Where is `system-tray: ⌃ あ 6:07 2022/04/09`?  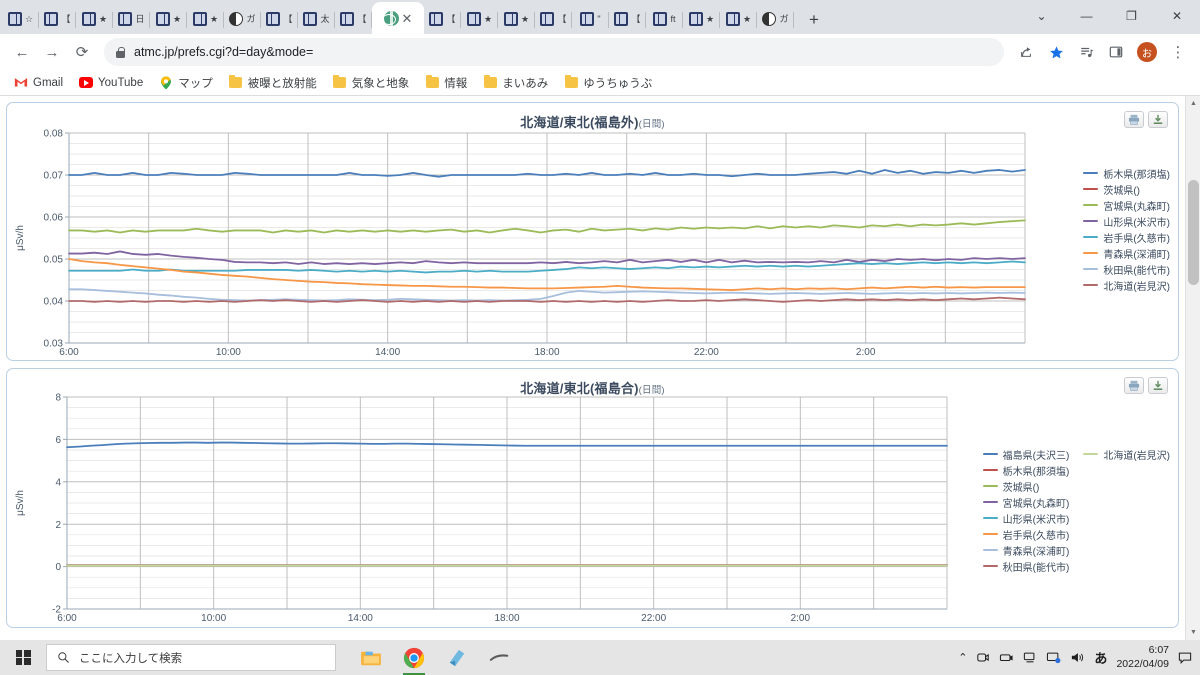 system-tray: ⌃ あ 6:07 2022/04/09 is located at coordinates (1079, 657).